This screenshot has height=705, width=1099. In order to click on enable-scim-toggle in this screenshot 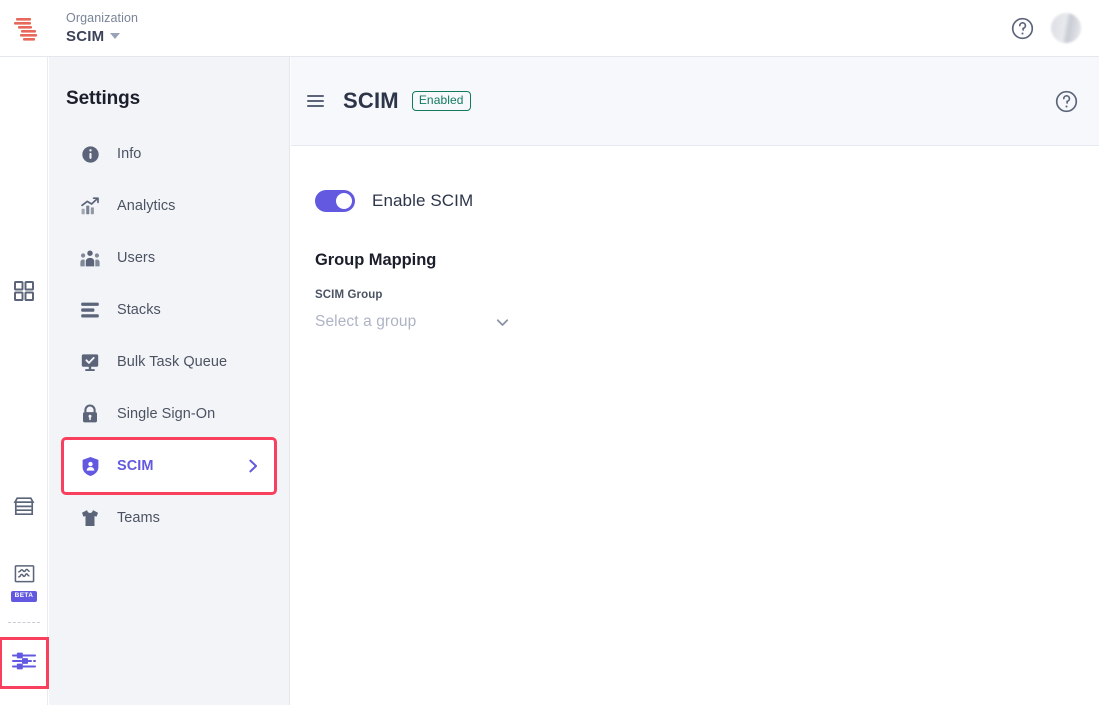, I will do `click(335, 201)`.